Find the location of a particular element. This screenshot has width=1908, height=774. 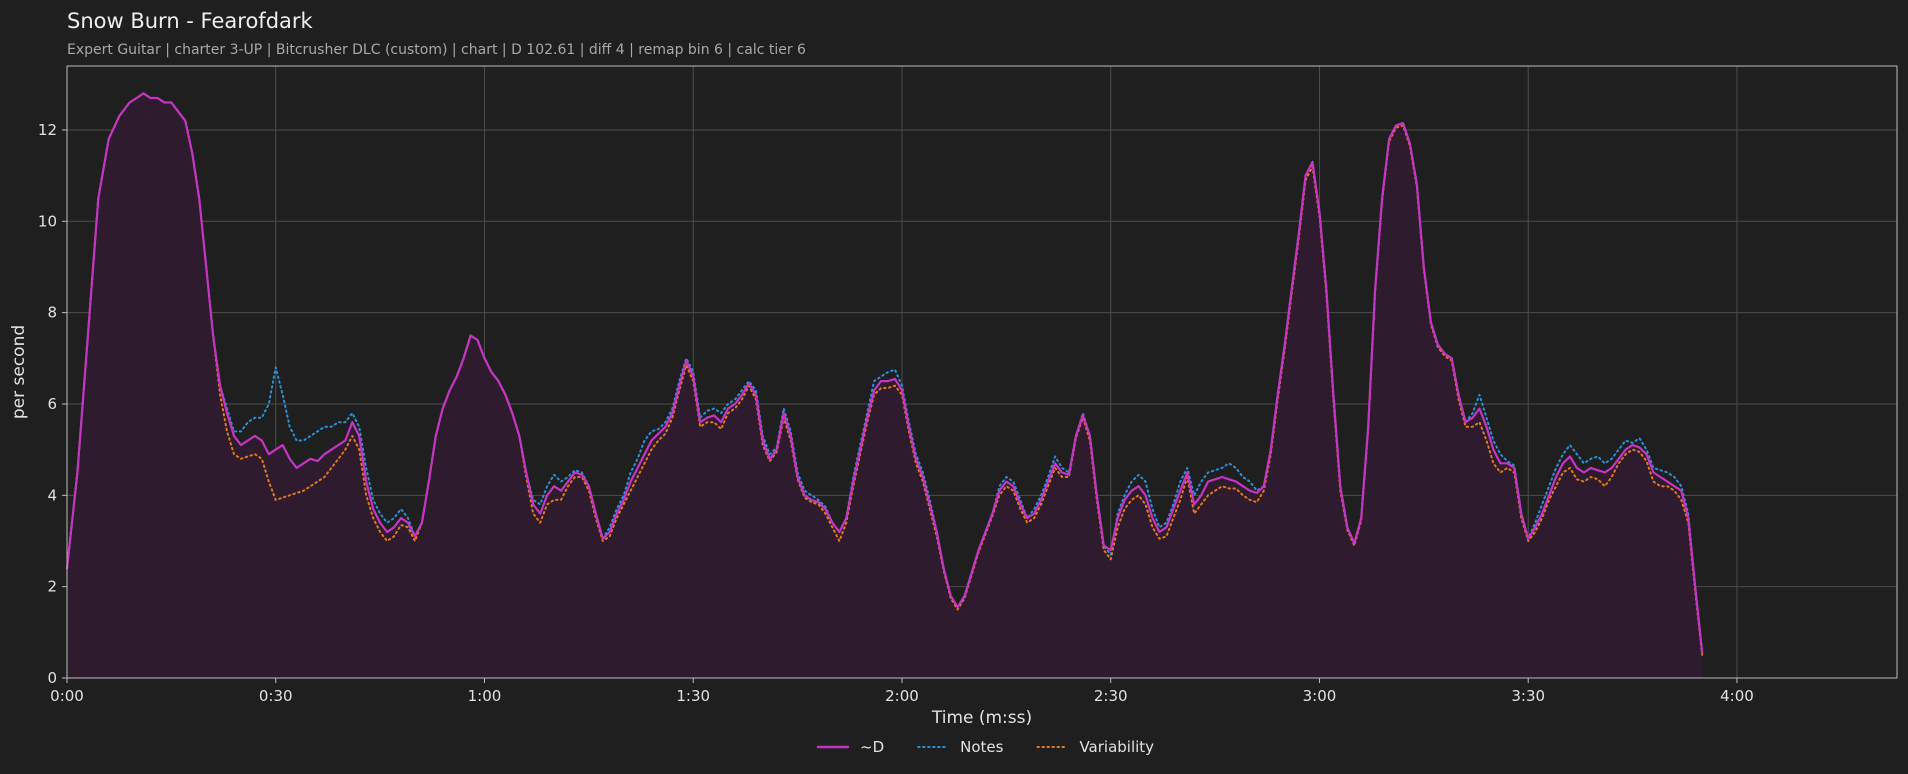

y-tick-label: 2 is located at coordinates (52, 587).